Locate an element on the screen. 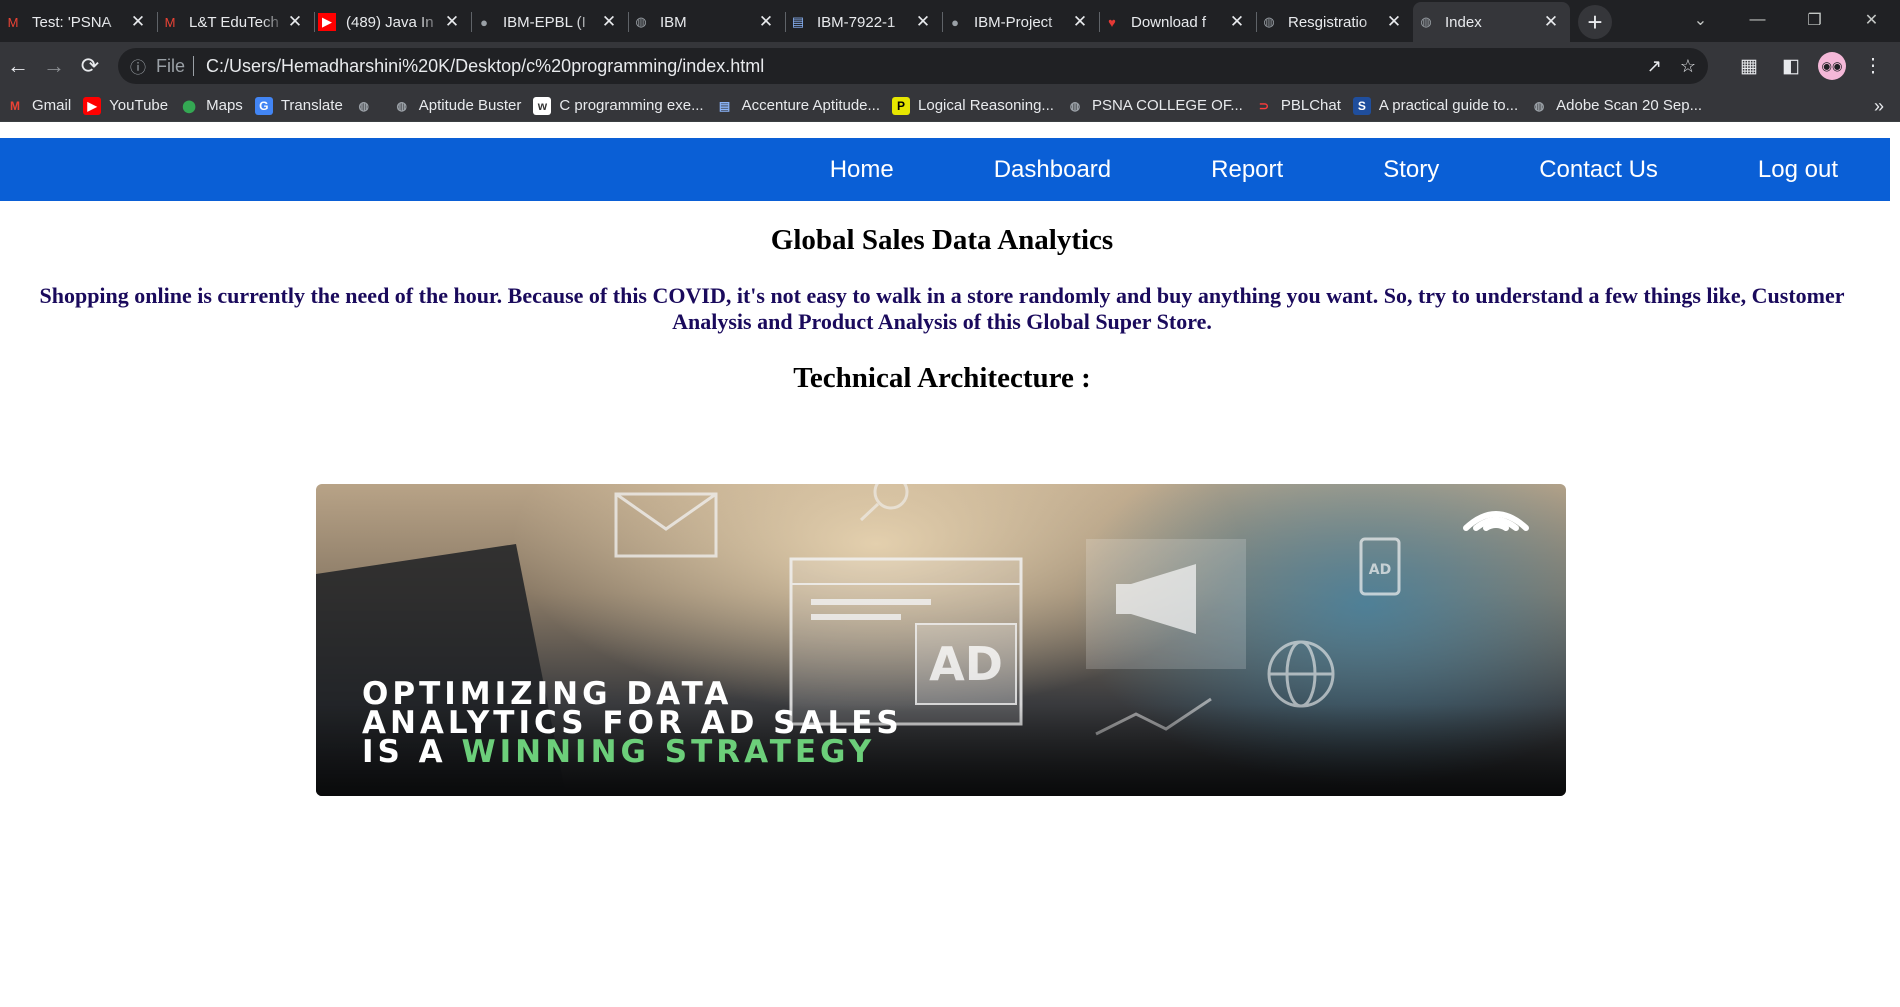  bookmark-item: M Gmail is located at coordinates (42, 106).